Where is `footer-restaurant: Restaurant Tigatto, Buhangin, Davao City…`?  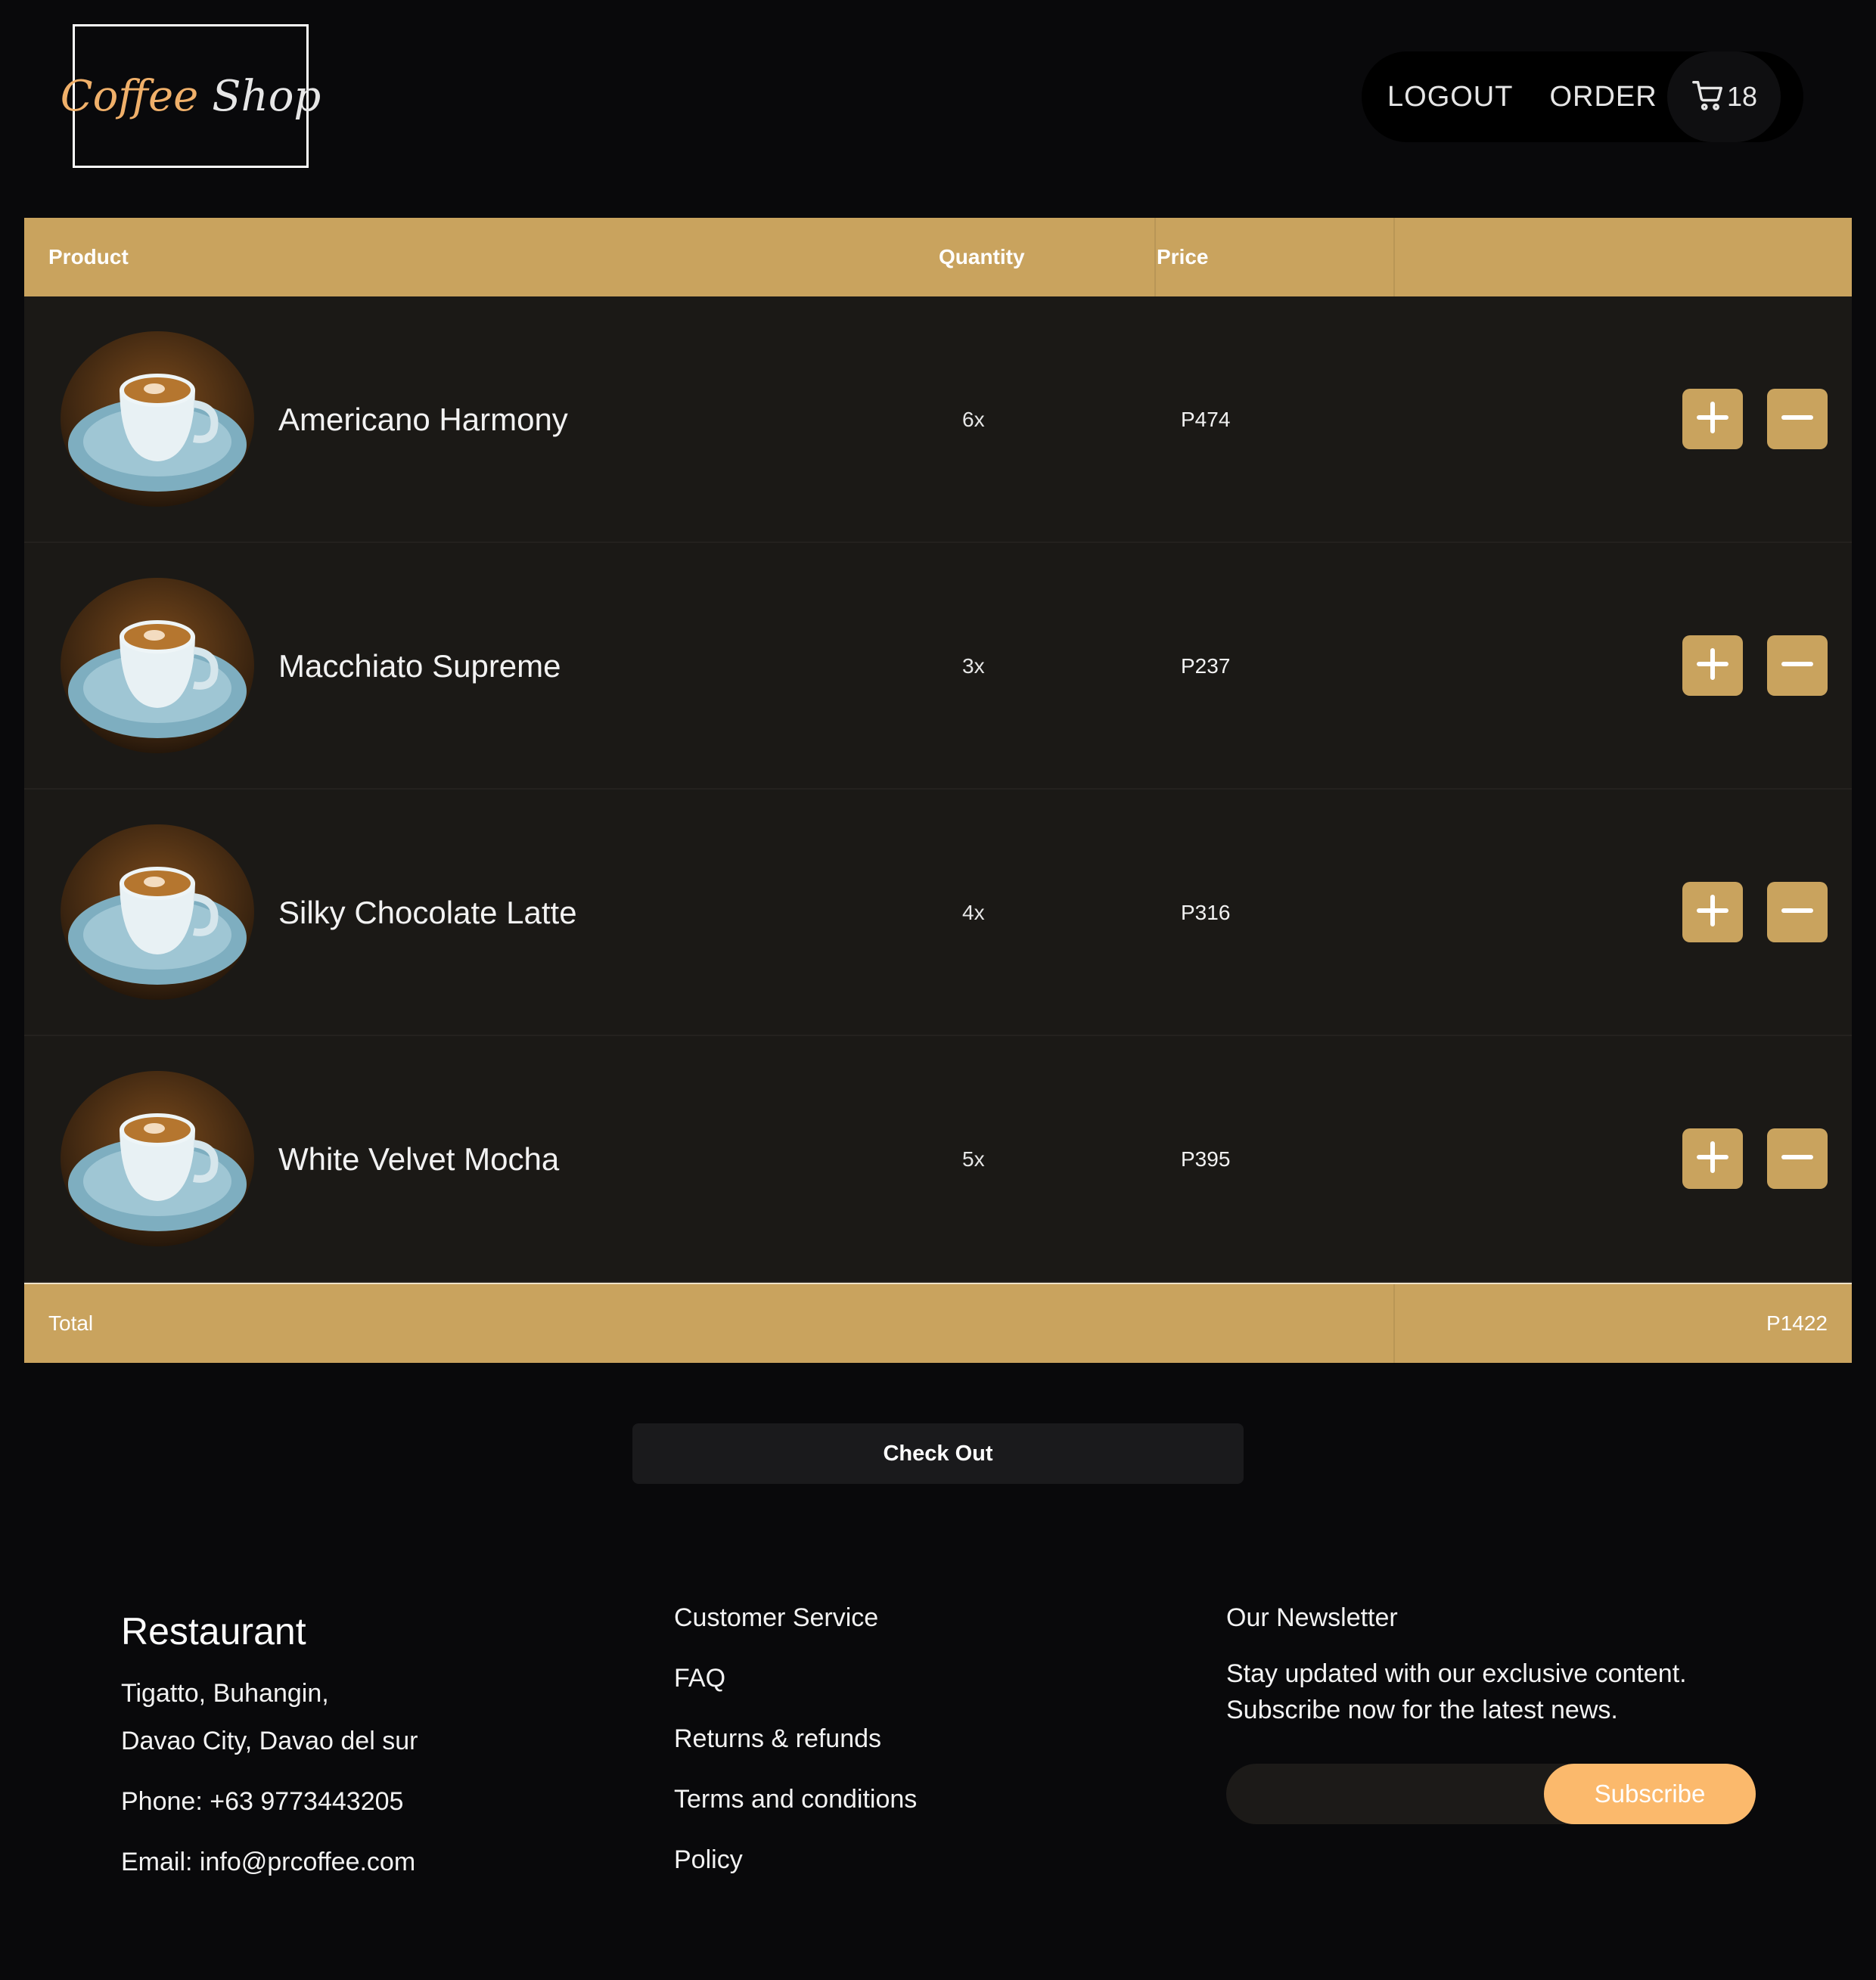 footer-restaurant: Restaurant Tigatto, Buhangin, Davao City… is located at coordinates (269, 1740).